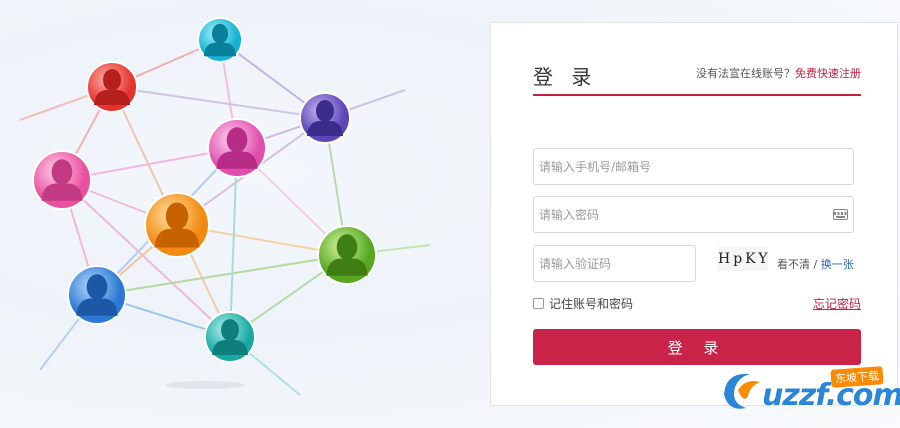  I want to click on avatar-purple, so click(325, 118).